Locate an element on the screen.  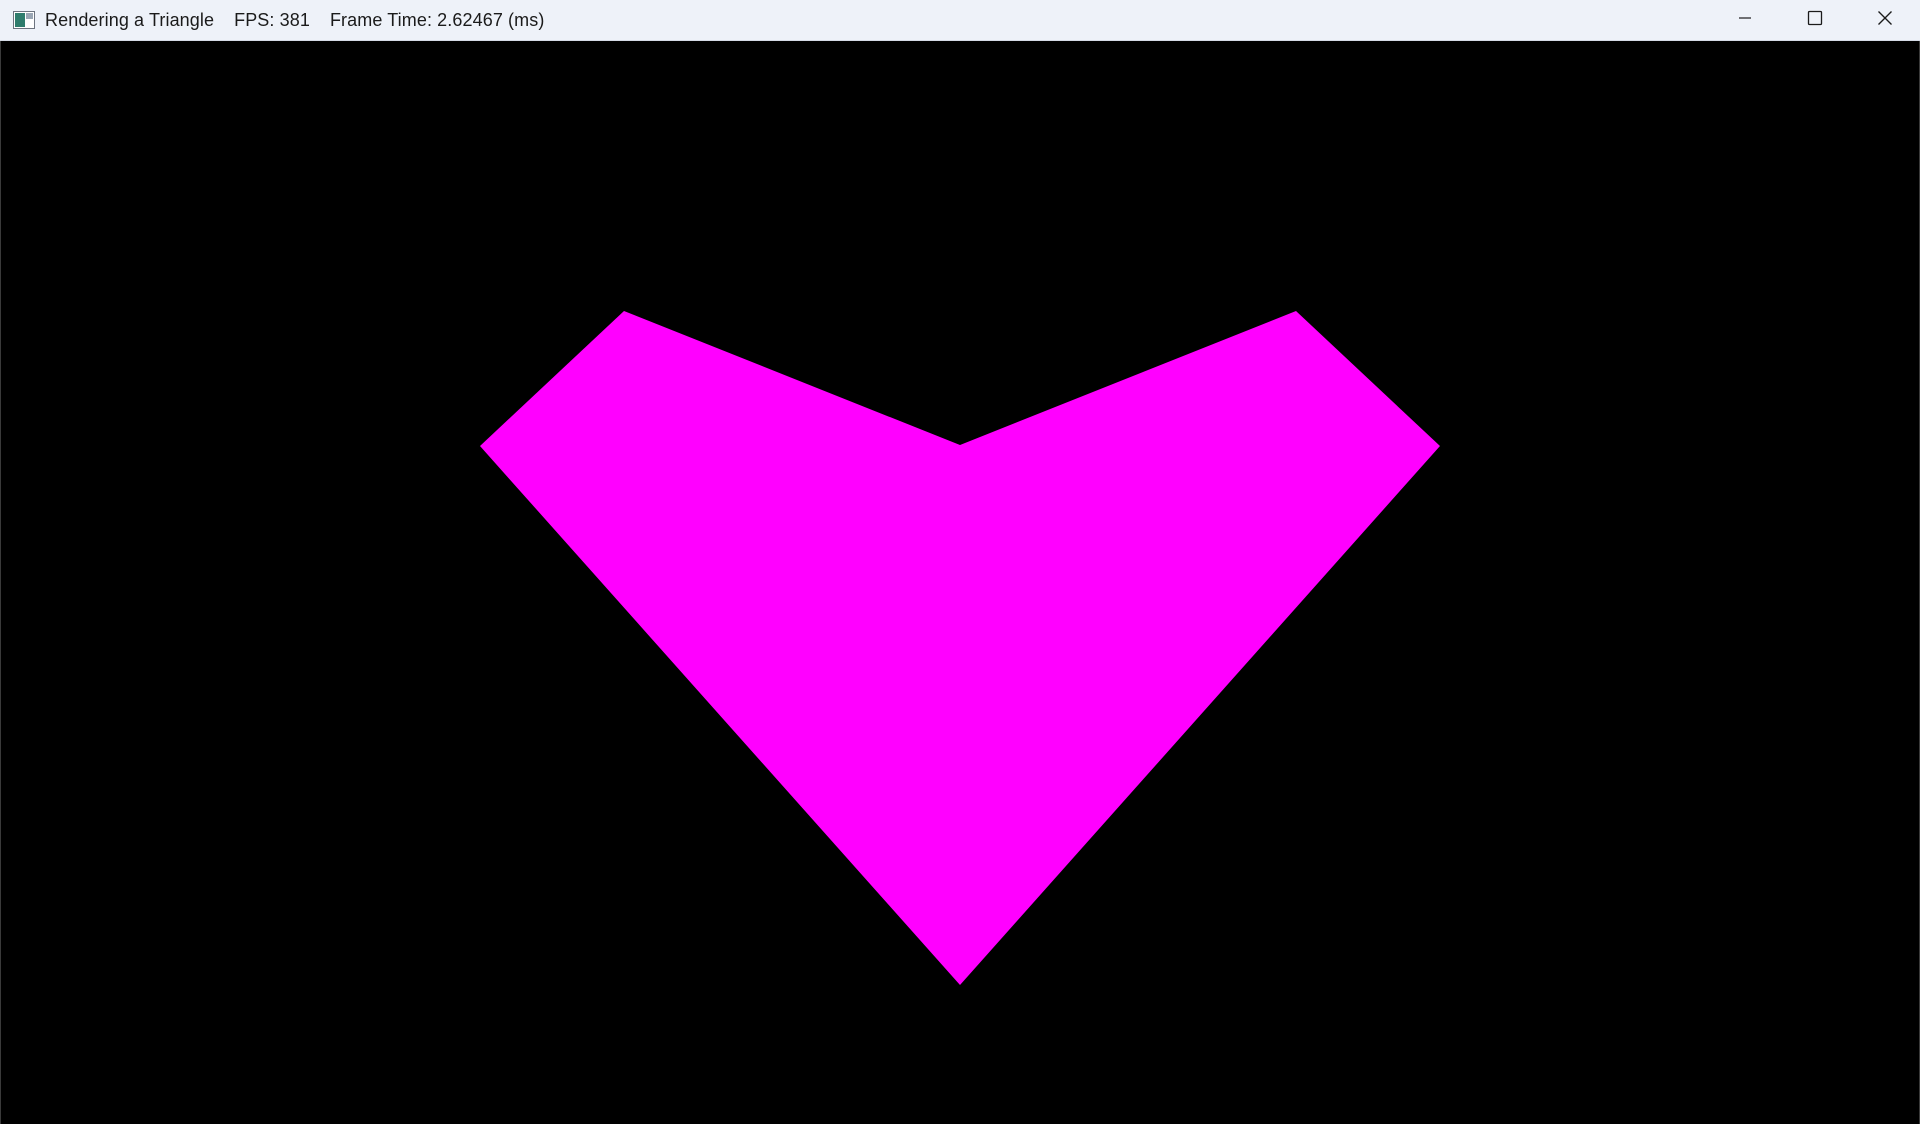
frame-time-readout: Frame Time: 2.62467 (ms) is located at coordinates (437, 19).